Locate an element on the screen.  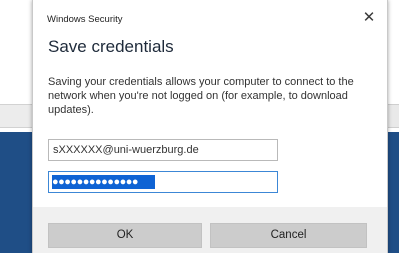
background-toolbar-left is located at coordinates (16, 116).